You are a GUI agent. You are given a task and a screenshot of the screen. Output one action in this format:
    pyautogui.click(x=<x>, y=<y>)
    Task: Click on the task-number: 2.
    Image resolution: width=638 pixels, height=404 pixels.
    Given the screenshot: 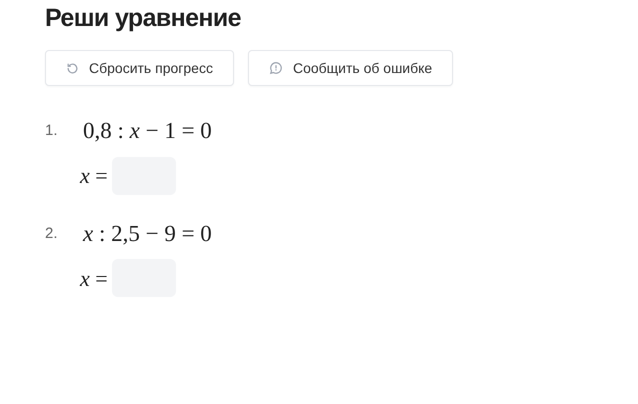 What is the action you would take?
    pyautogui.click(x=52, y=234)
    